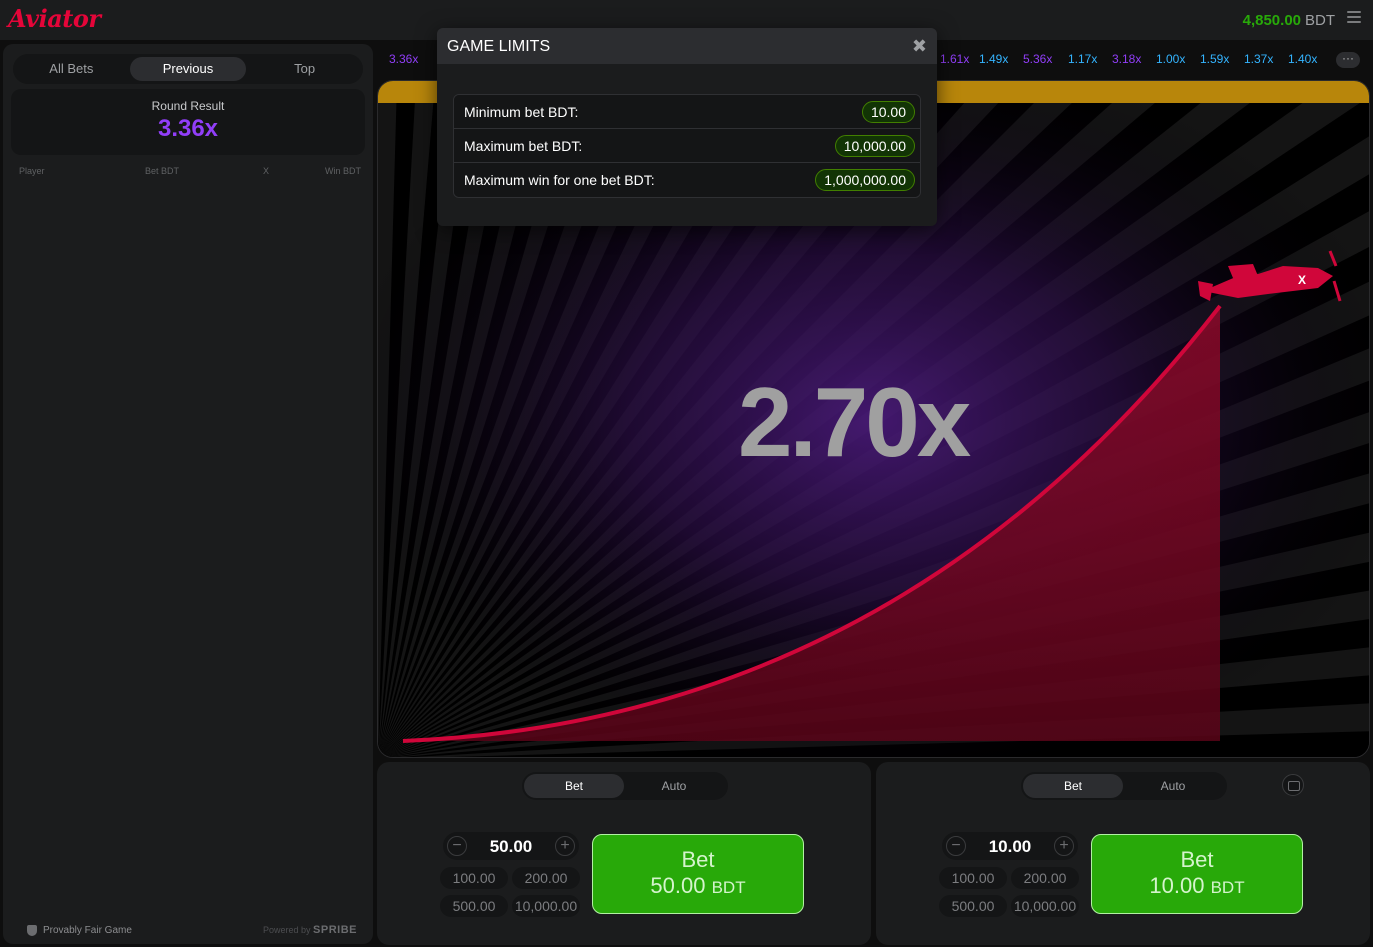 This screenshot has height=947, width=1373. I want to click on shield-icon, so click(32, 930).